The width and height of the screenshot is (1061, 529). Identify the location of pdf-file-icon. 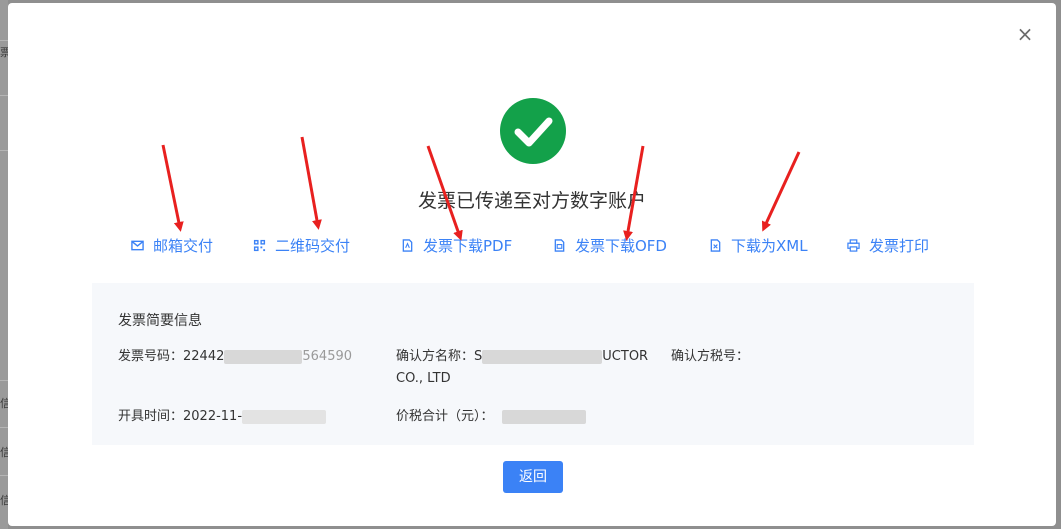
(407, 245).